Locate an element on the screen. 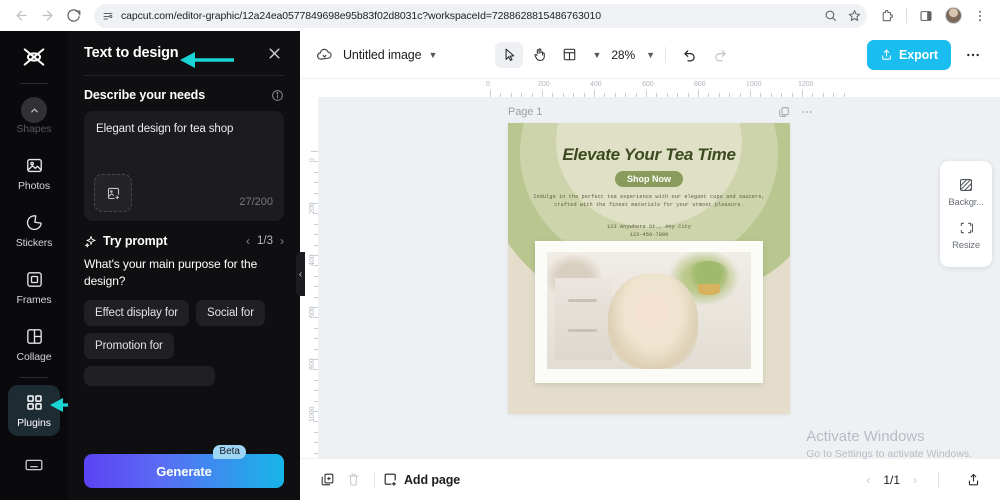 The image size is (1000, 500). side-panel-icon is located at coordinates (926, 16).